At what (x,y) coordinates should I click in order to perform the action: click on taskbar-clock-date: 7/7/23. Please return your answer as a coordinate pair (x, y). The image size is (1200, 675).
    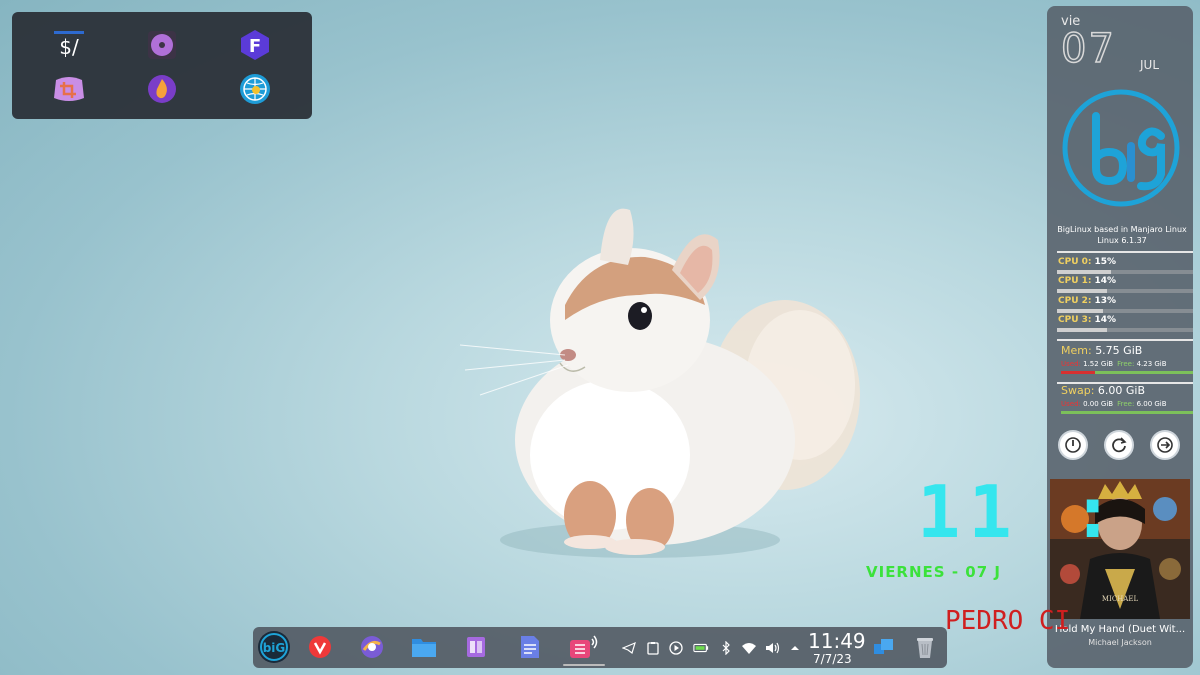
    Looking at the image, I should click on (832, 659).